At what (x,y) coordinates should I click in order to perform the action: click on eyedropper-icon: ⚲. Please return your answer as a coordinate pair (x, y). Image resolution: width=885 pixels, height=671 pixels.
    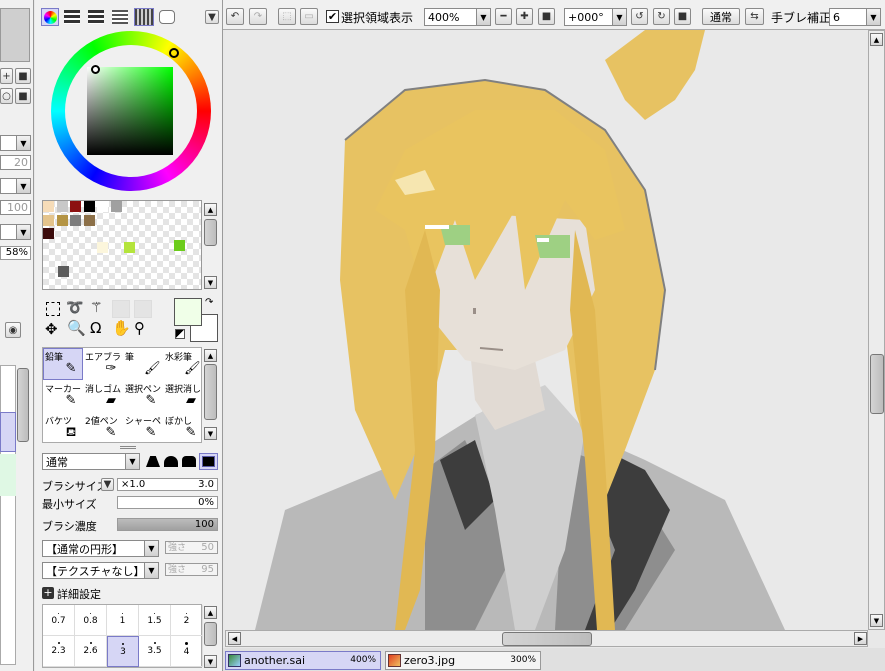
    Looking at the image, I should click on (139, 328).